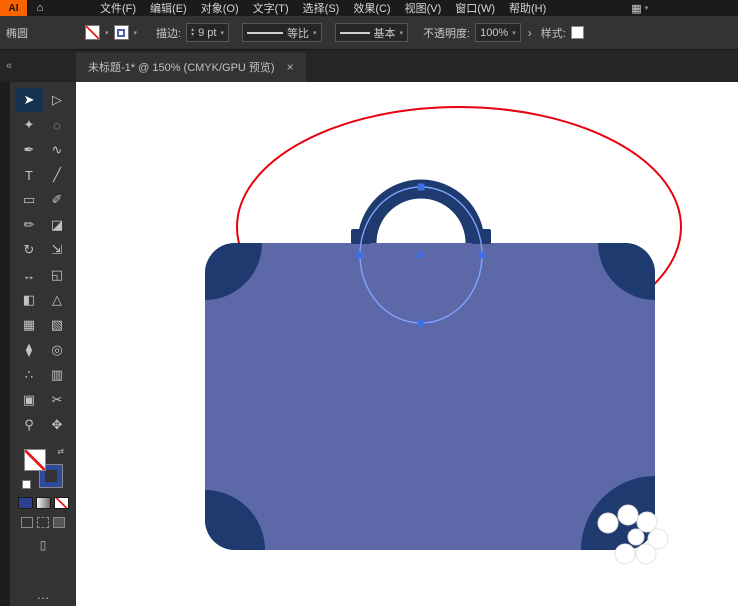 This screenshot has height=606, width=738. I want to click on corner-top-left, so click(205, 243).